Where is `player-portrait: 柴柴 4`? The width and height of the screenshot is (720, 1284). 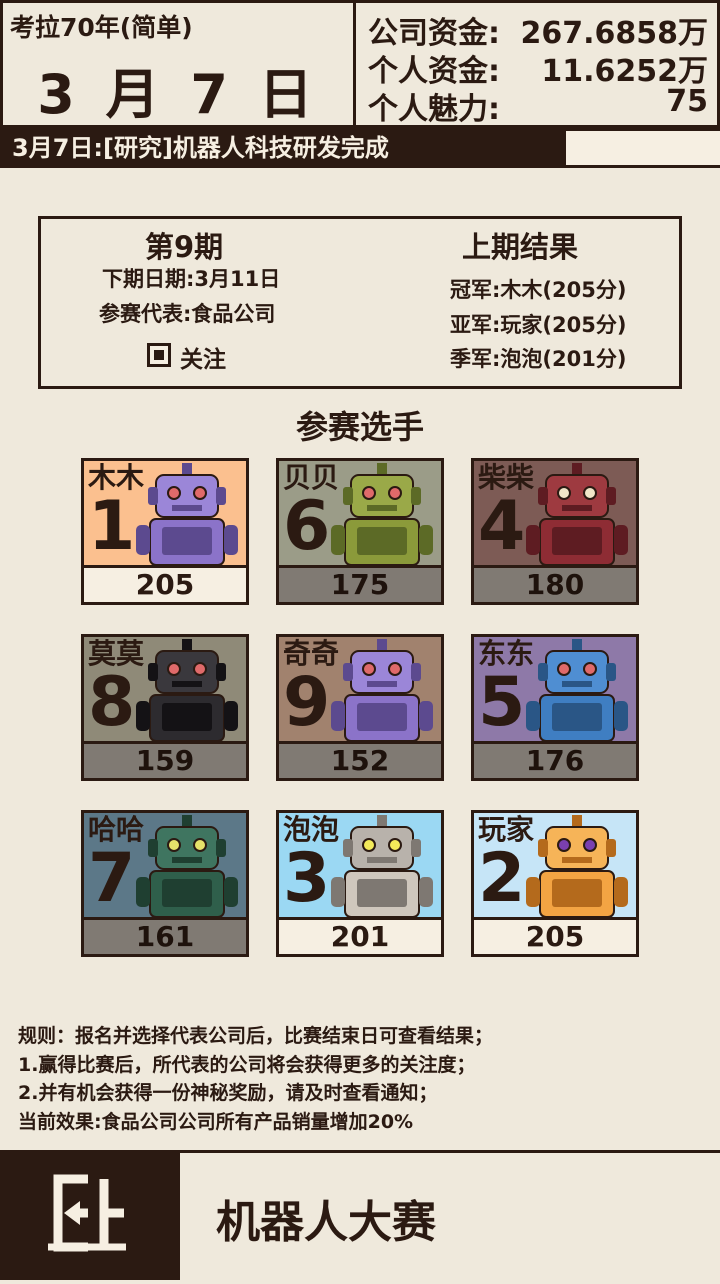 player-portrait: 柴柴 4 is located at coordinates (555, 513).